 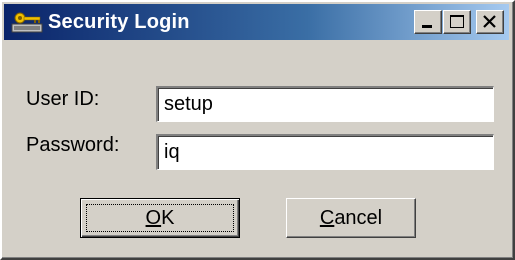 What do you see at coordinates (27, 22) in the screenshot?
I see `keys-icon` at bounding box center [27, 22].